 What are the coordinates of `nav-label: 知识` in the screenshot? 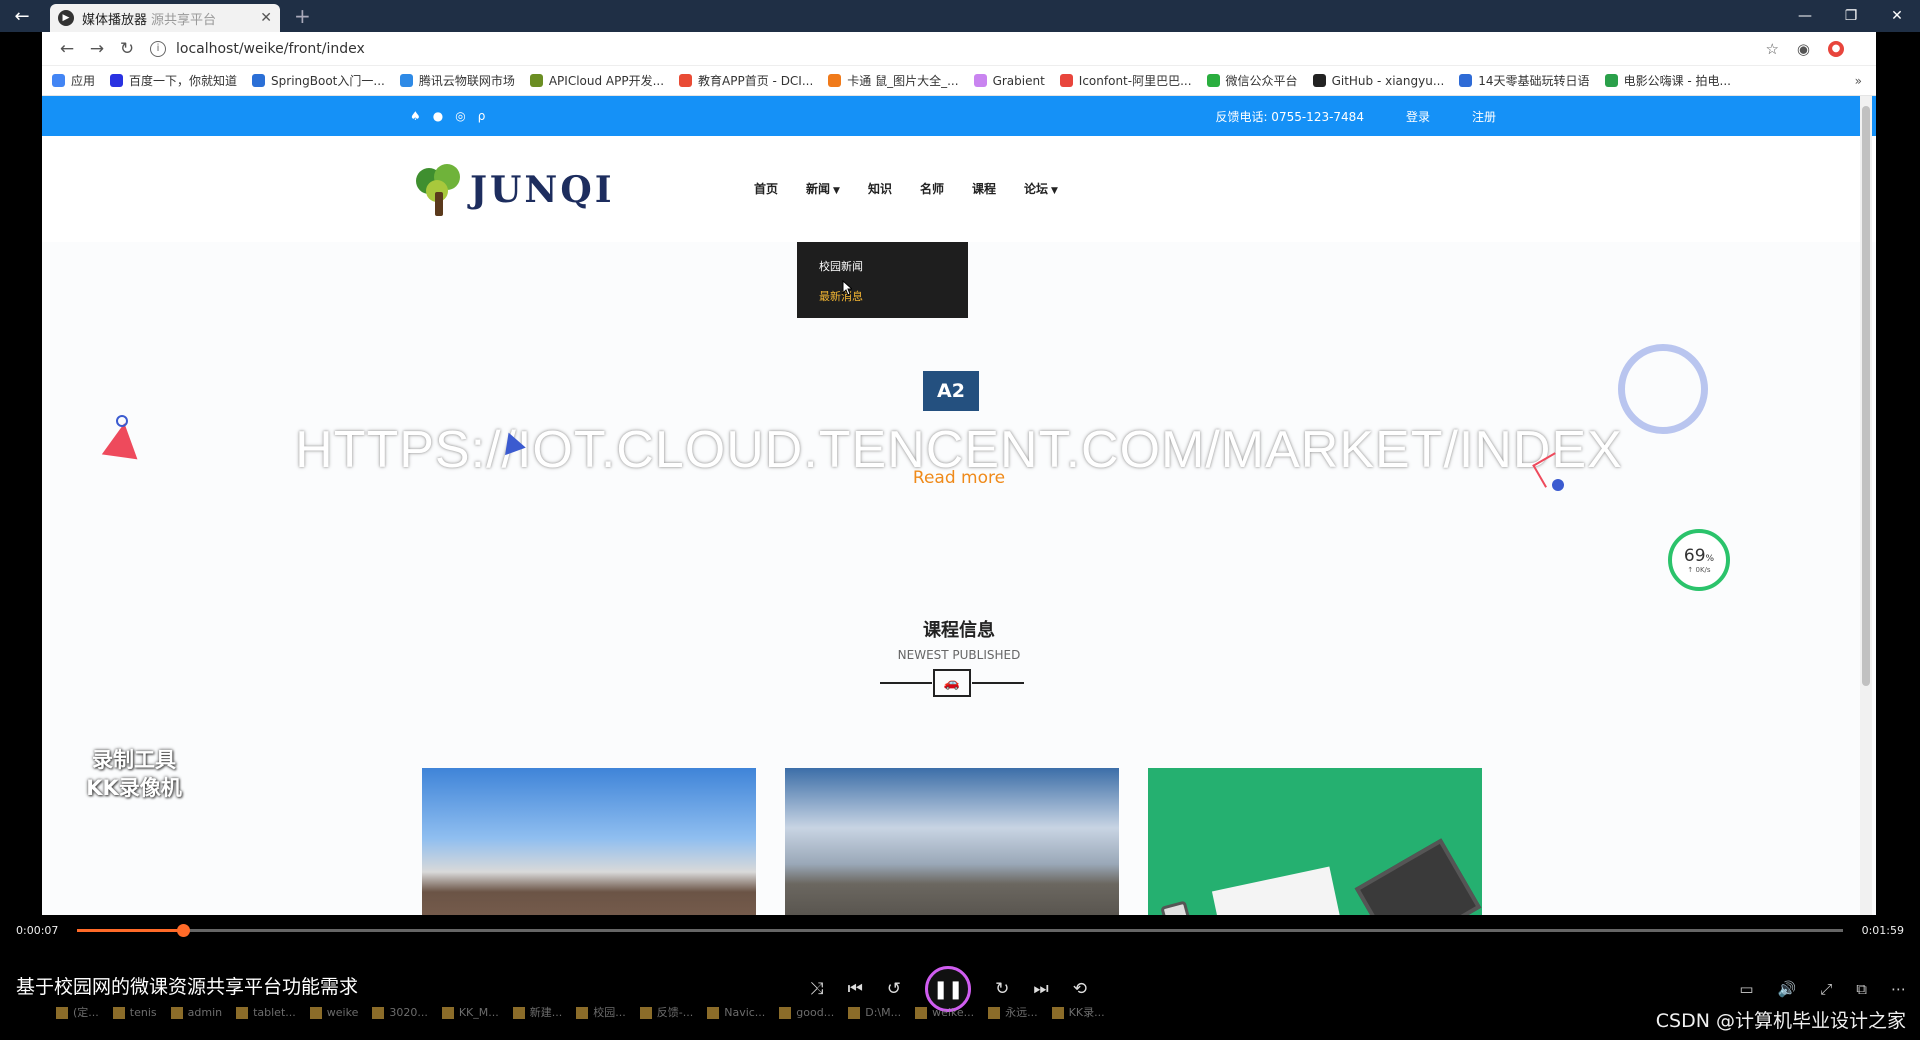 It's located at (879, 189).